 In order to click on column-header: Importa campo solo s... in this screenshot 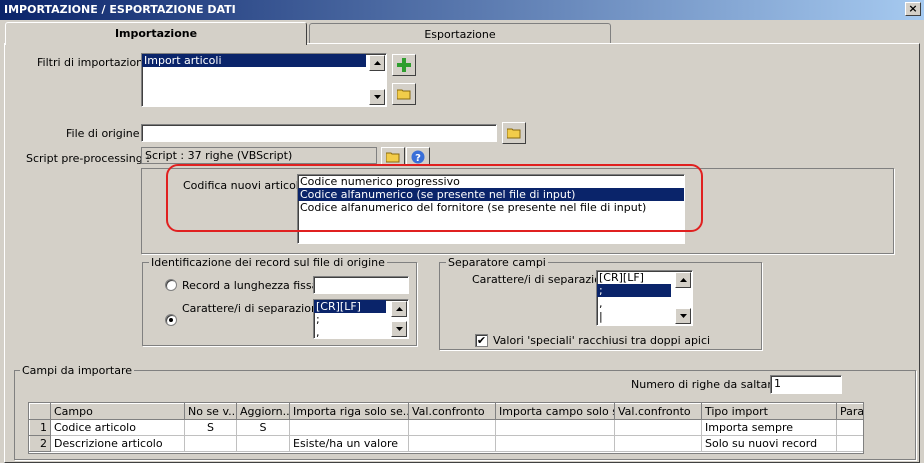, I will do `click(555, 411)`.